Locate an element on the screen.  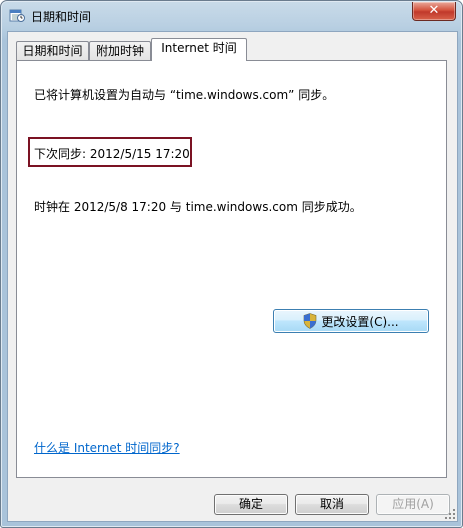
cancel-button: 取消 is located at coordinates (332, 504).